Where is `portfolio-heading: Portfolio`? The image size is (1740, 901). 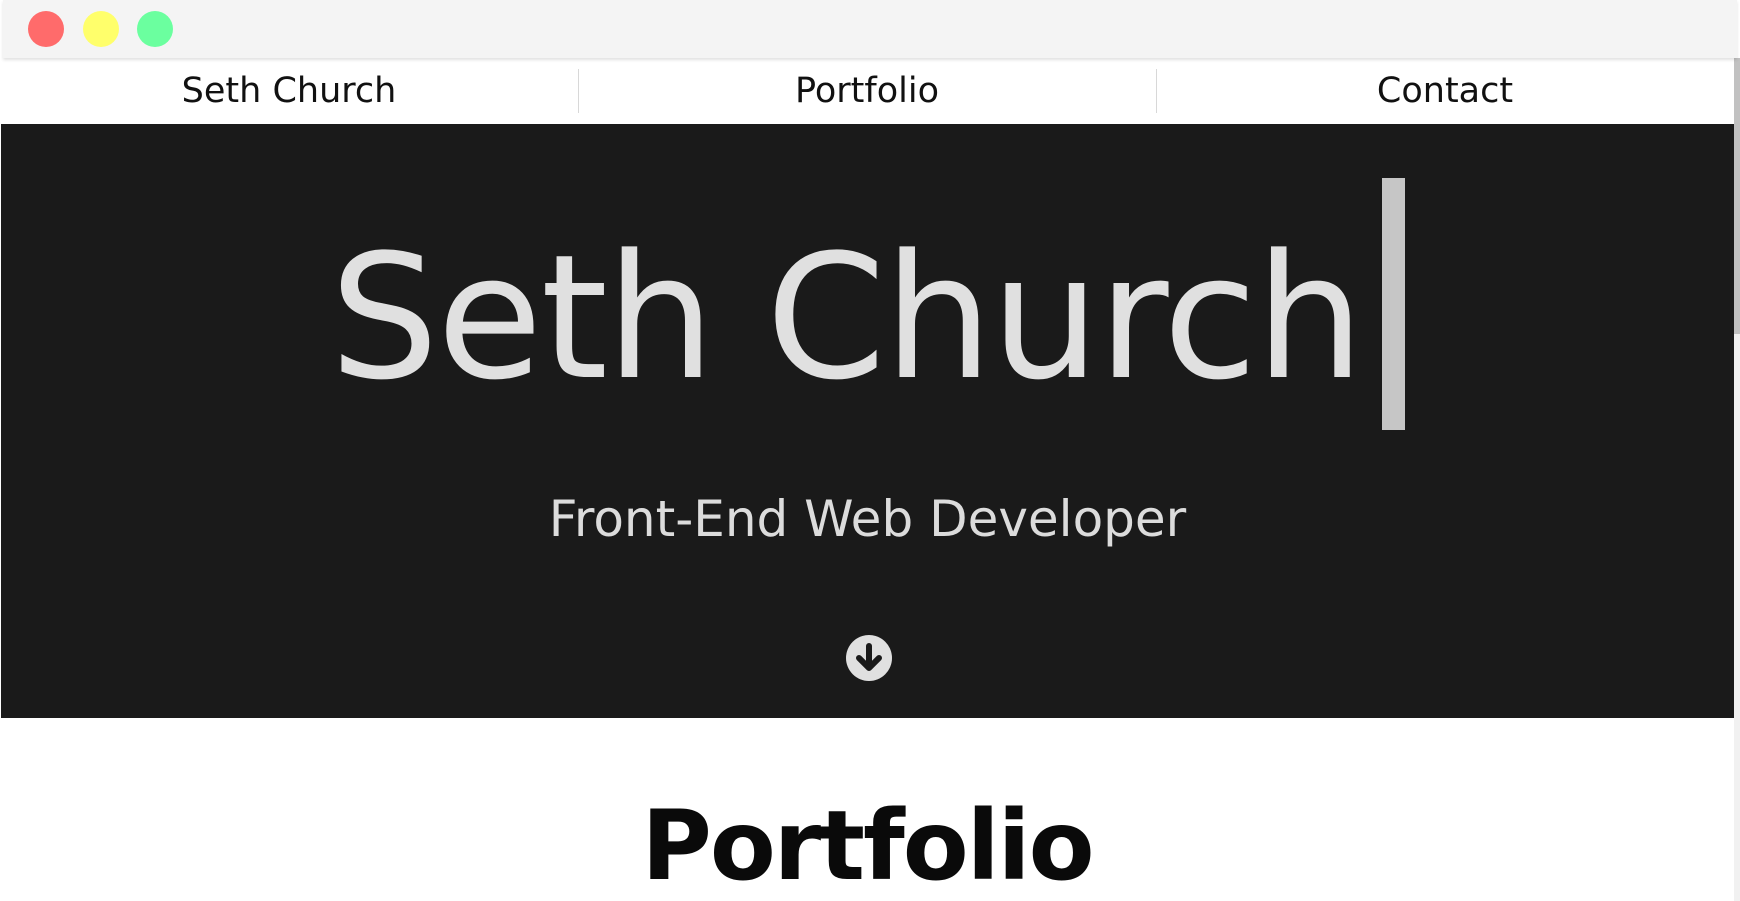
portfolio-heading: Portfolio is located at coordinates (867, 845).